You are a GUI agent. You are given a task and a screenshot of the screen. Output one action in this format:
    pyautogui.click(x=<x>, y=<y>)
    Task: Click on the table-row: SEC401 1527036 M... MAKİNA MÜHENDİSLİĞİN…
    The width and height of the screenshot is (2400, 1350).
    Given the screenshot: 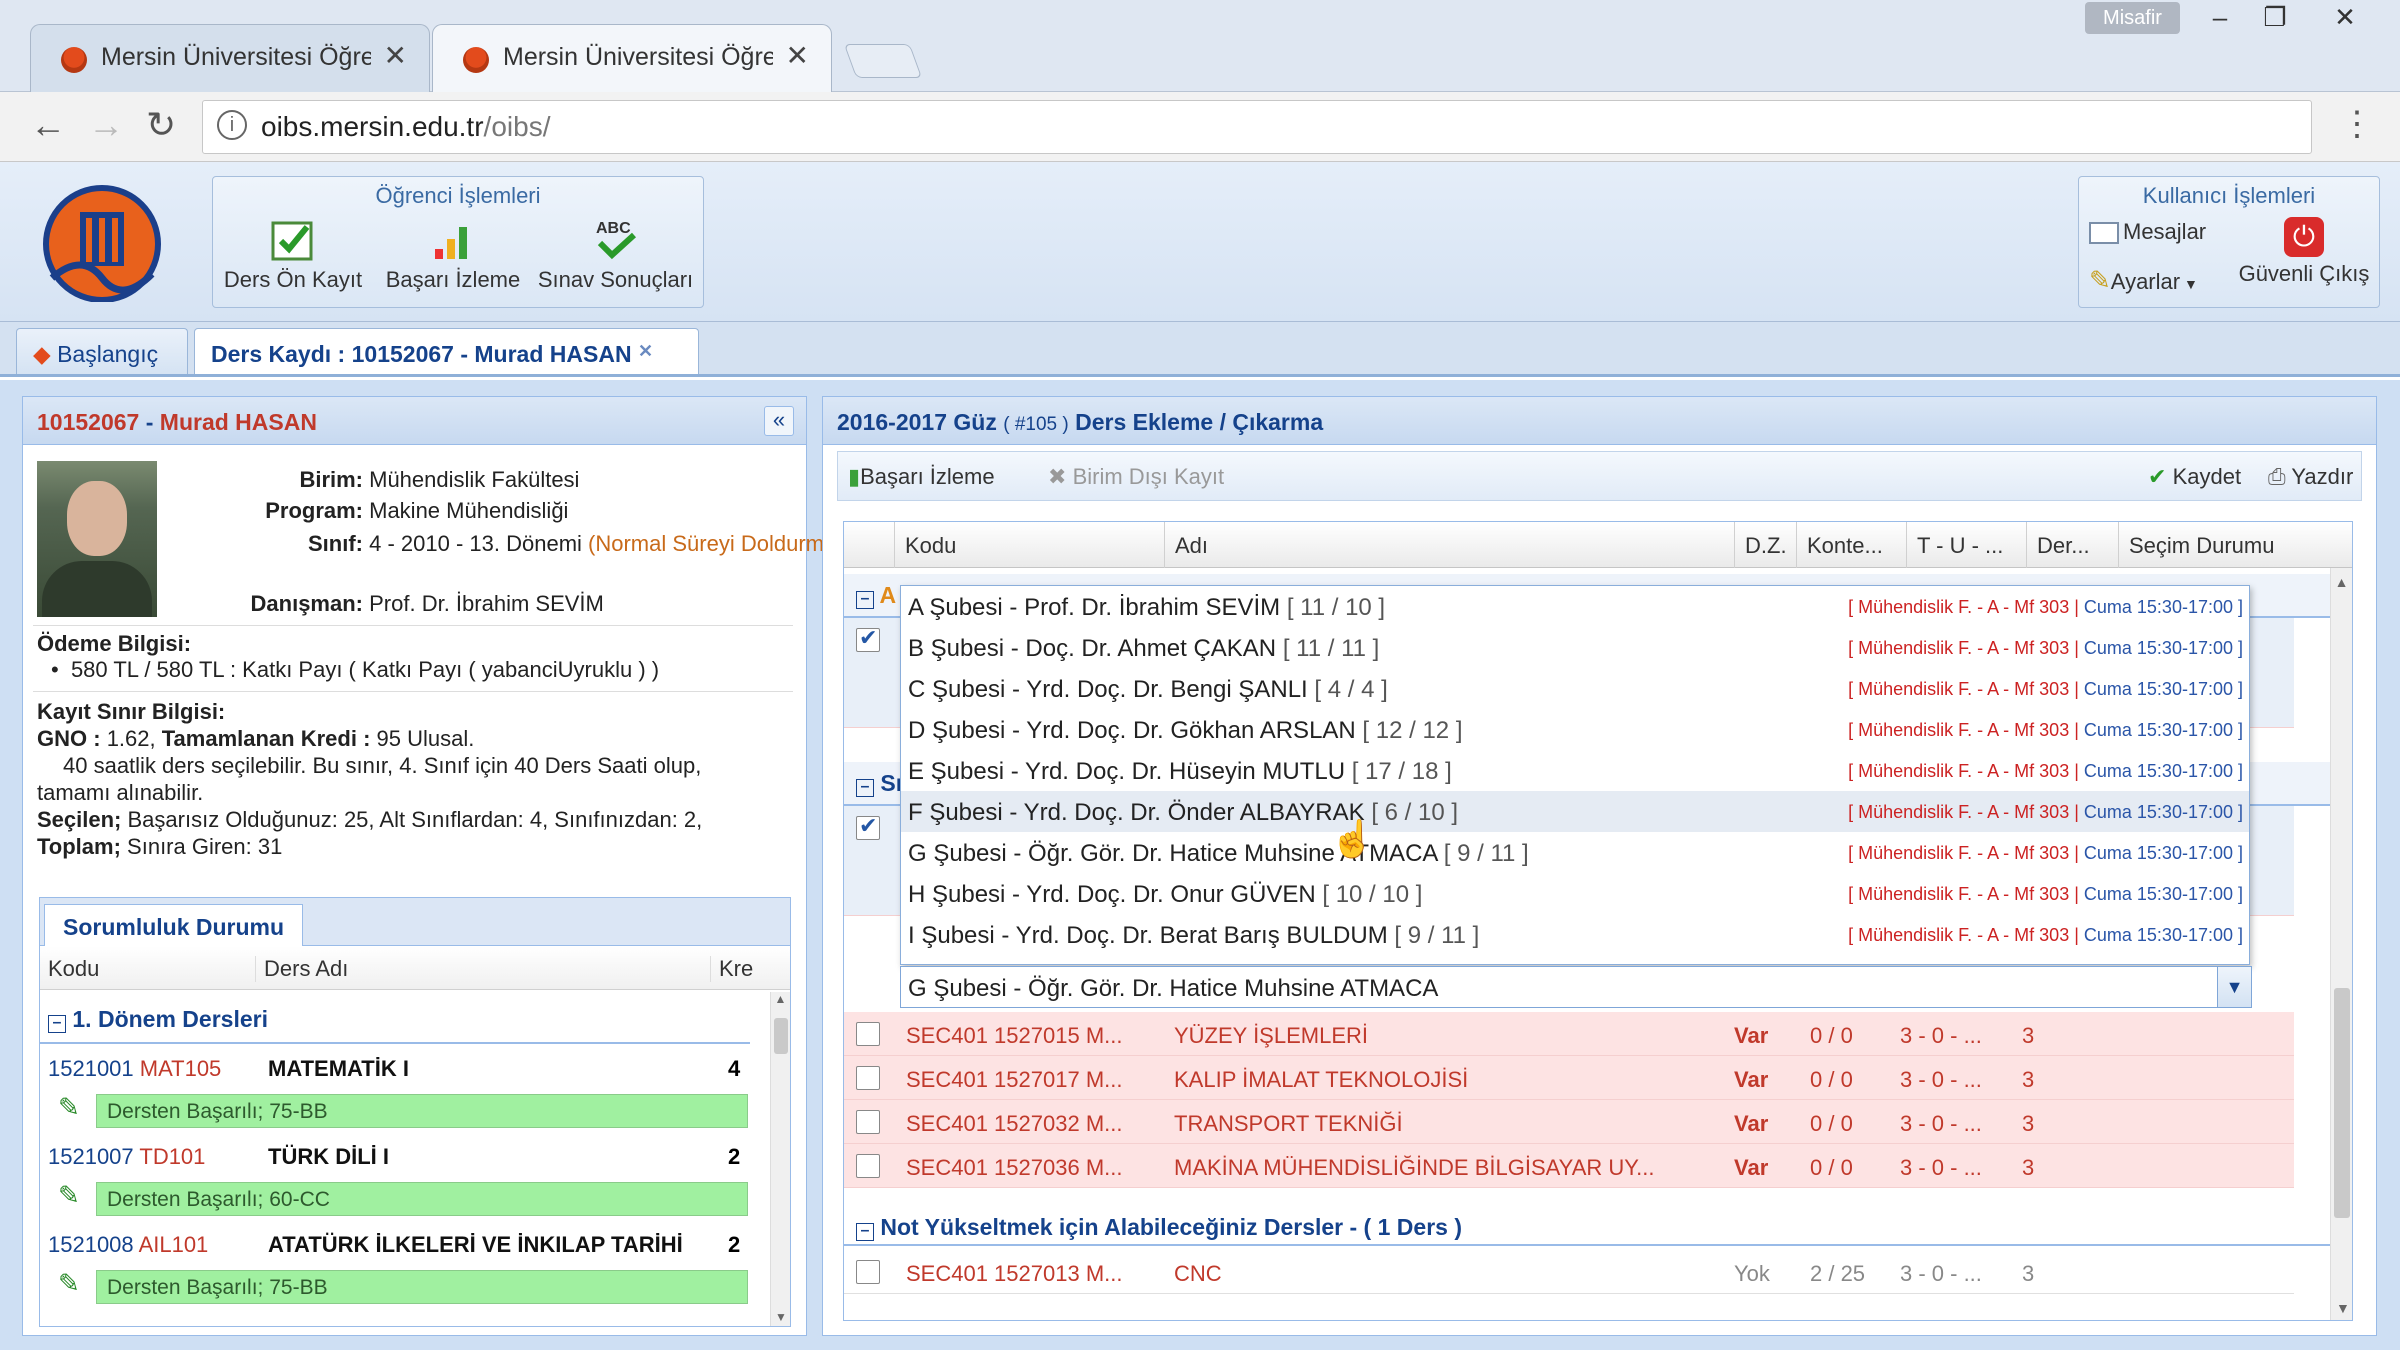 What is the action you would take?
    pyautogui.click(x=1569, y=1166)
    